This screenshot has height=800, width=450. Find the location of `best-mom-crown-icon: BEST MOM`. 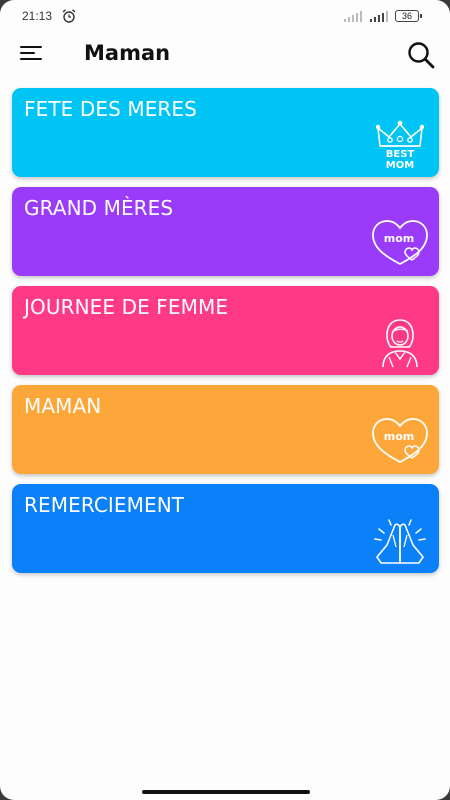

best-mom-crown-icon: BEST MOM is located at coordinates (400, 145).